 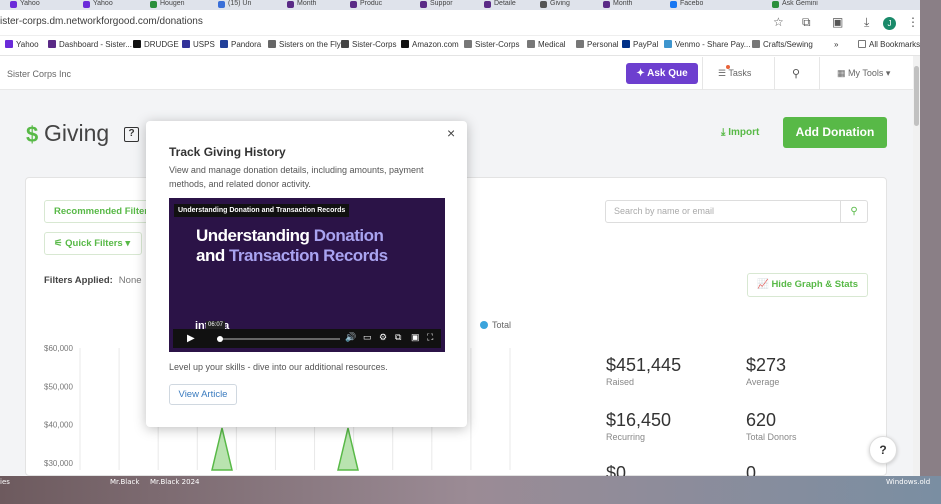 I want to click on my-tools-menu: ▦ My Tools ▾, so click(x=863, y=73).